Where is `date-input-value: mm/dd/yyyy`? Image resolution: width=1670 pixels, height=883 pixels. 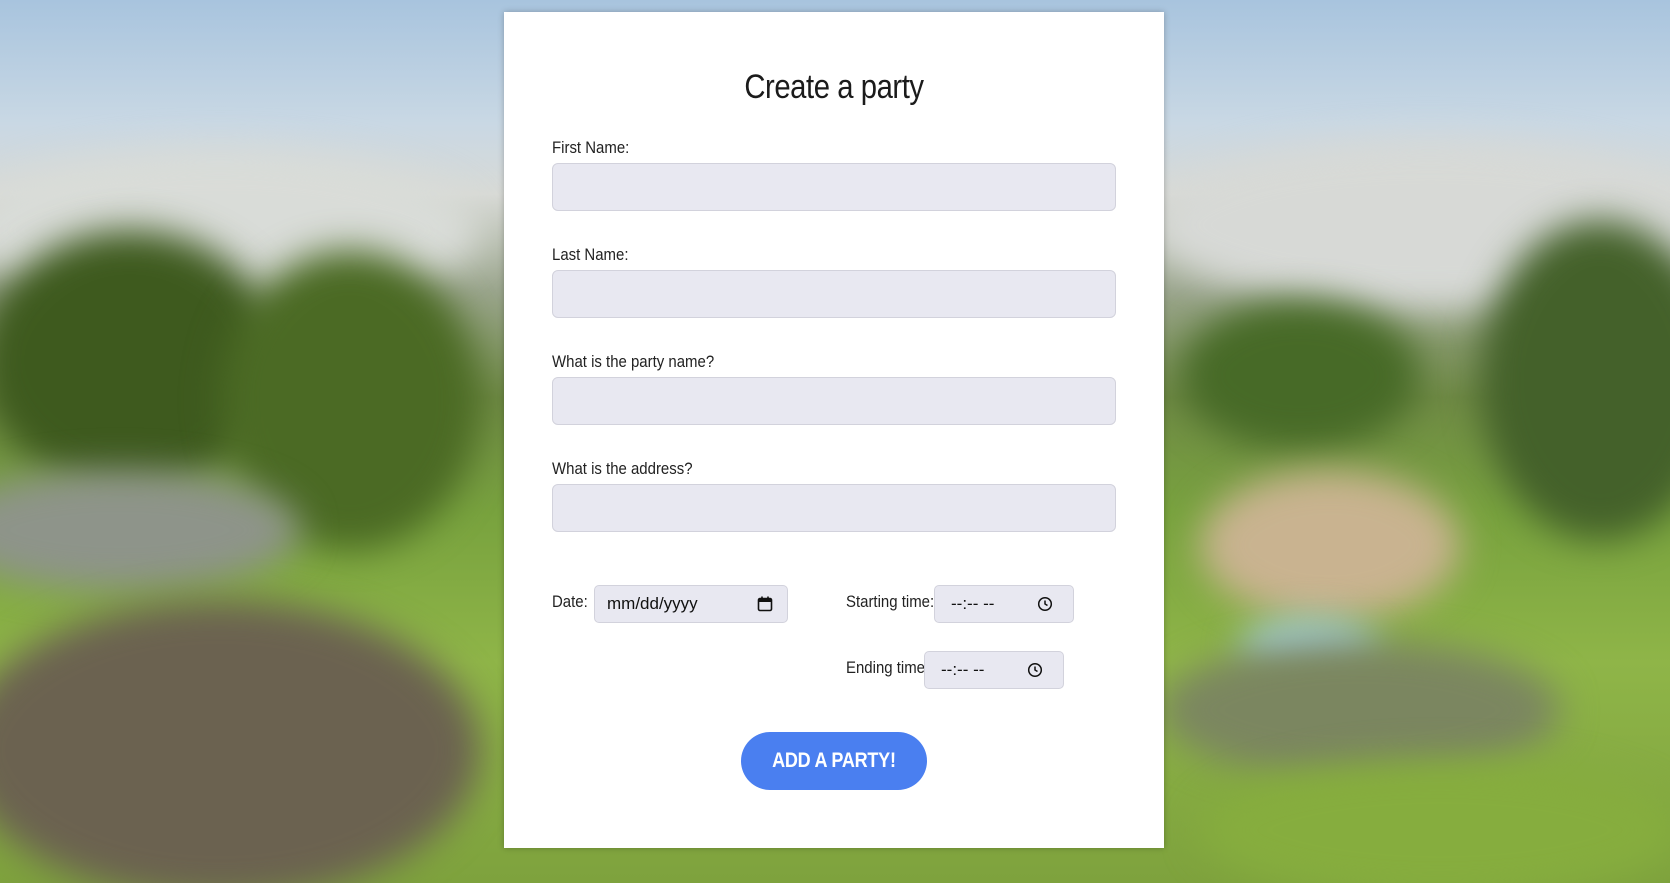
date-input-value: mm/dd/yyyy is located at coordinates (652, 603).